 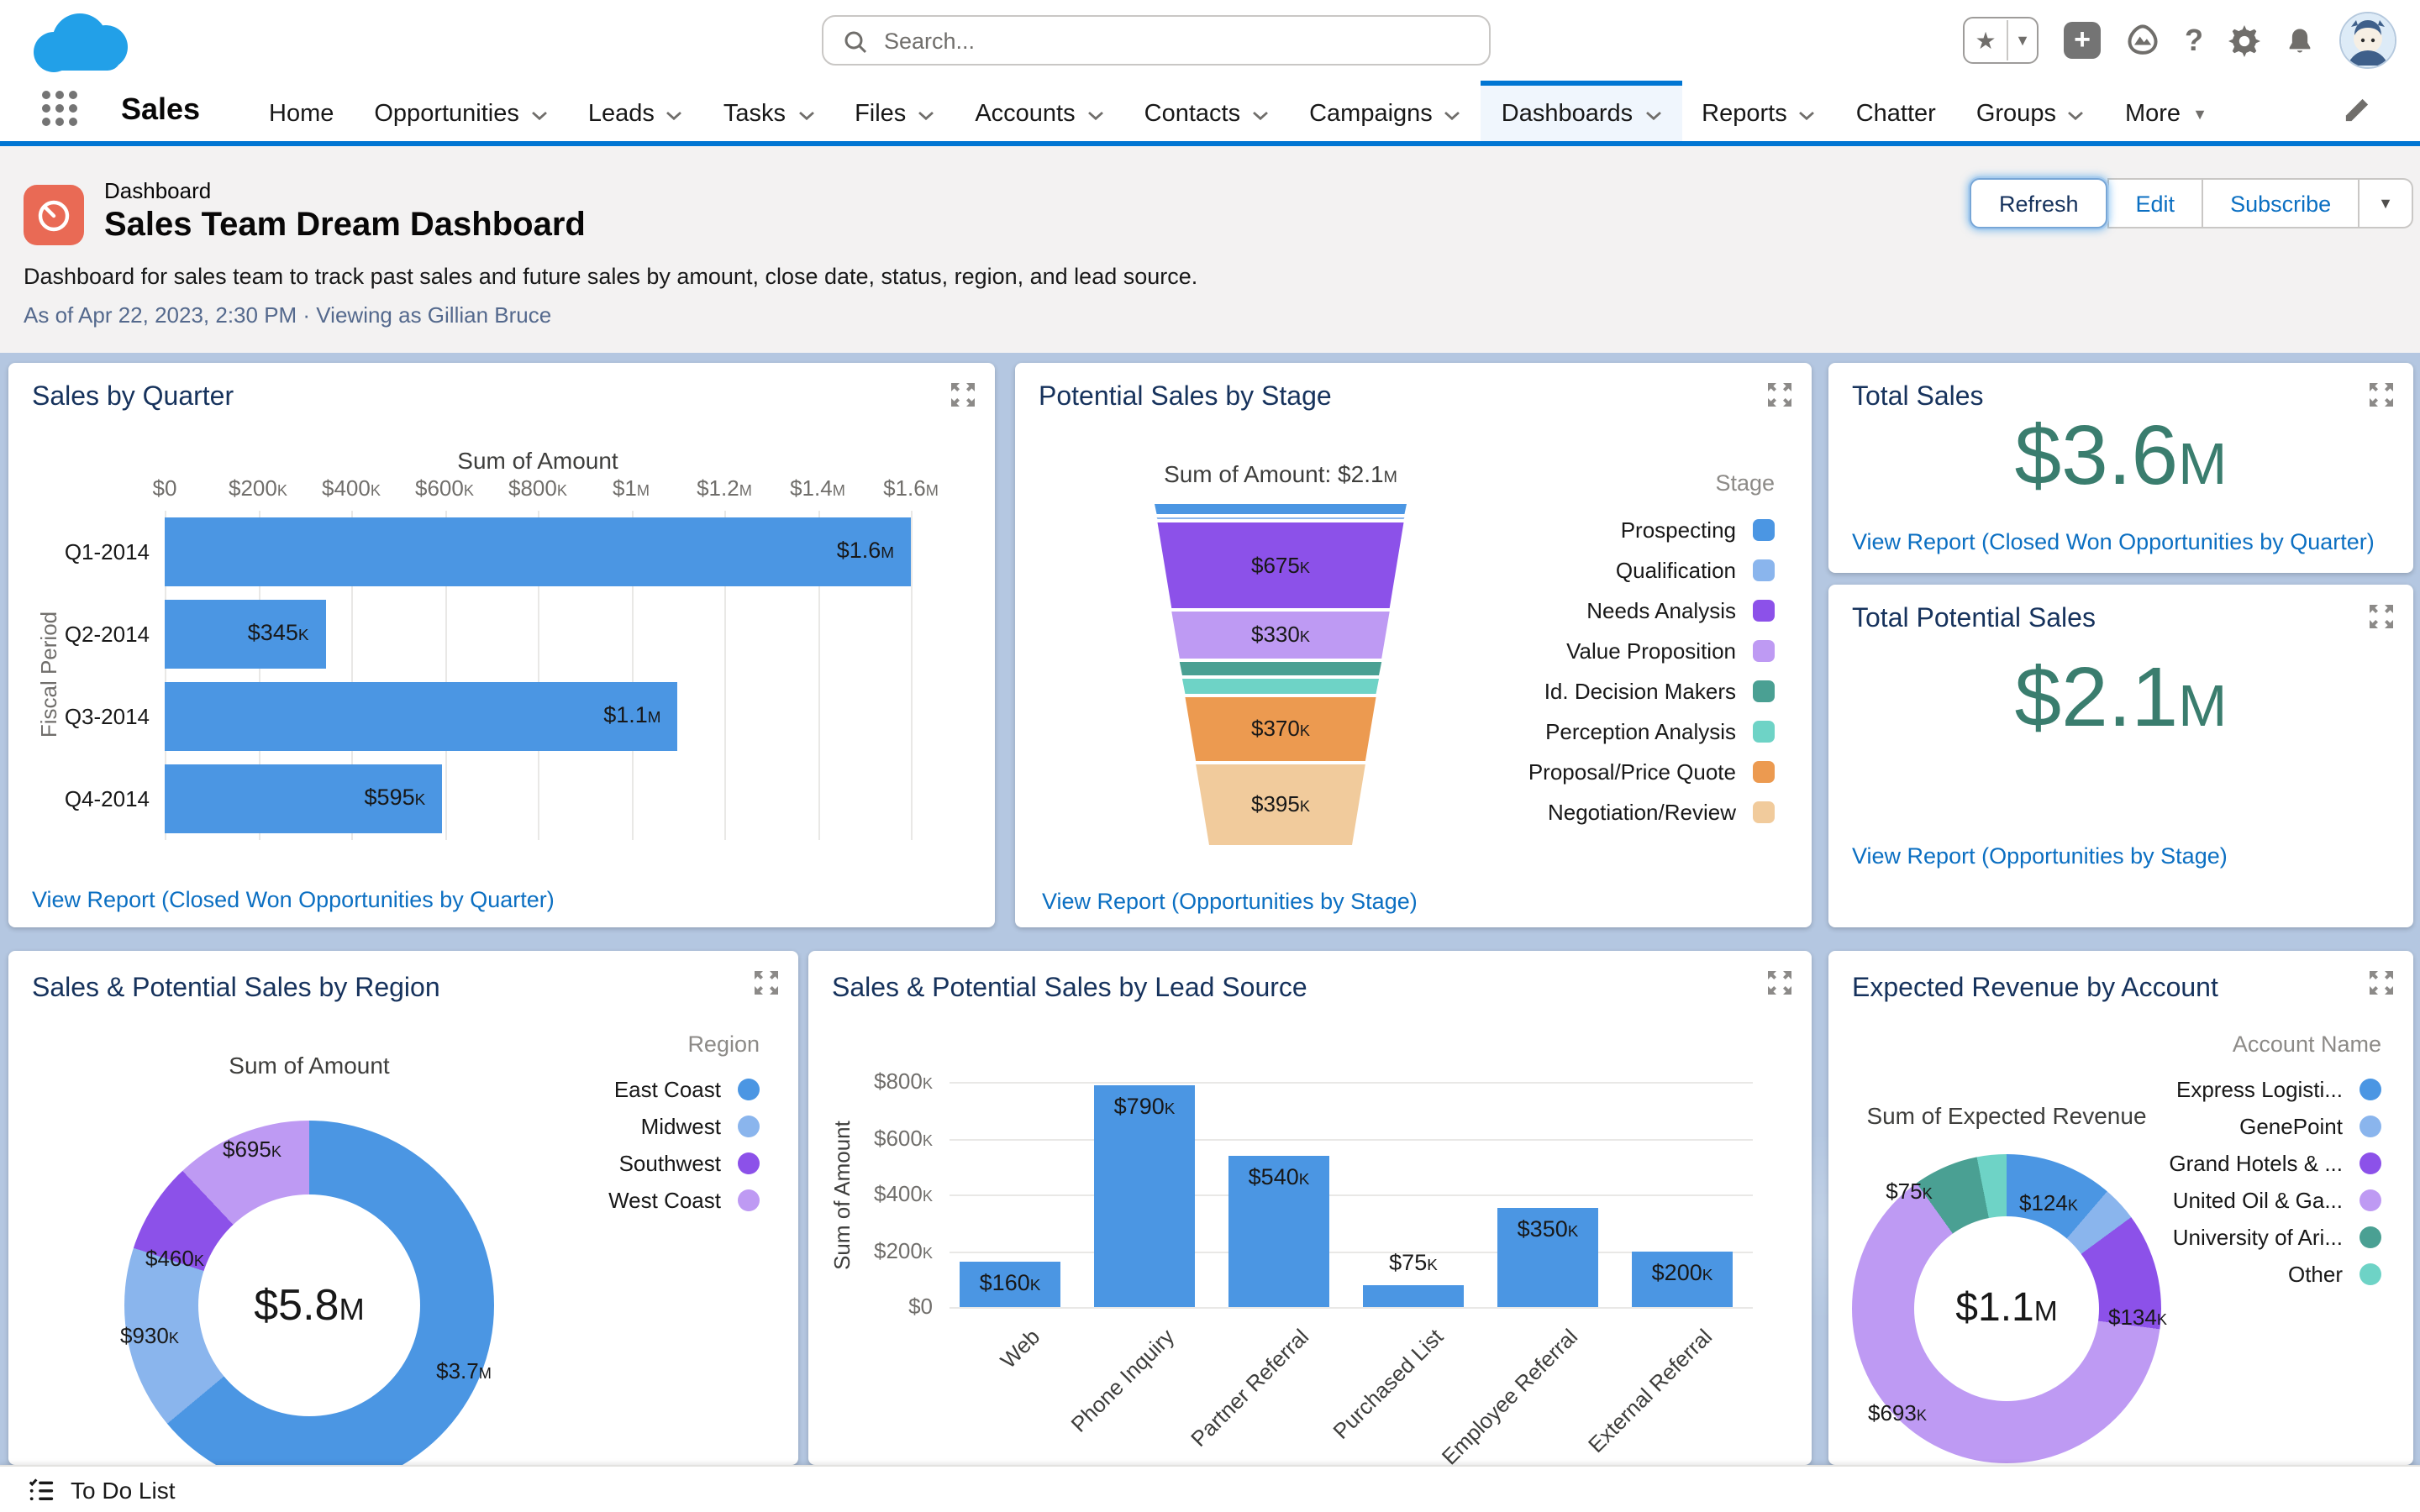 I want to click on funnel-value-label: $330K, so click(x=1281, y=634).